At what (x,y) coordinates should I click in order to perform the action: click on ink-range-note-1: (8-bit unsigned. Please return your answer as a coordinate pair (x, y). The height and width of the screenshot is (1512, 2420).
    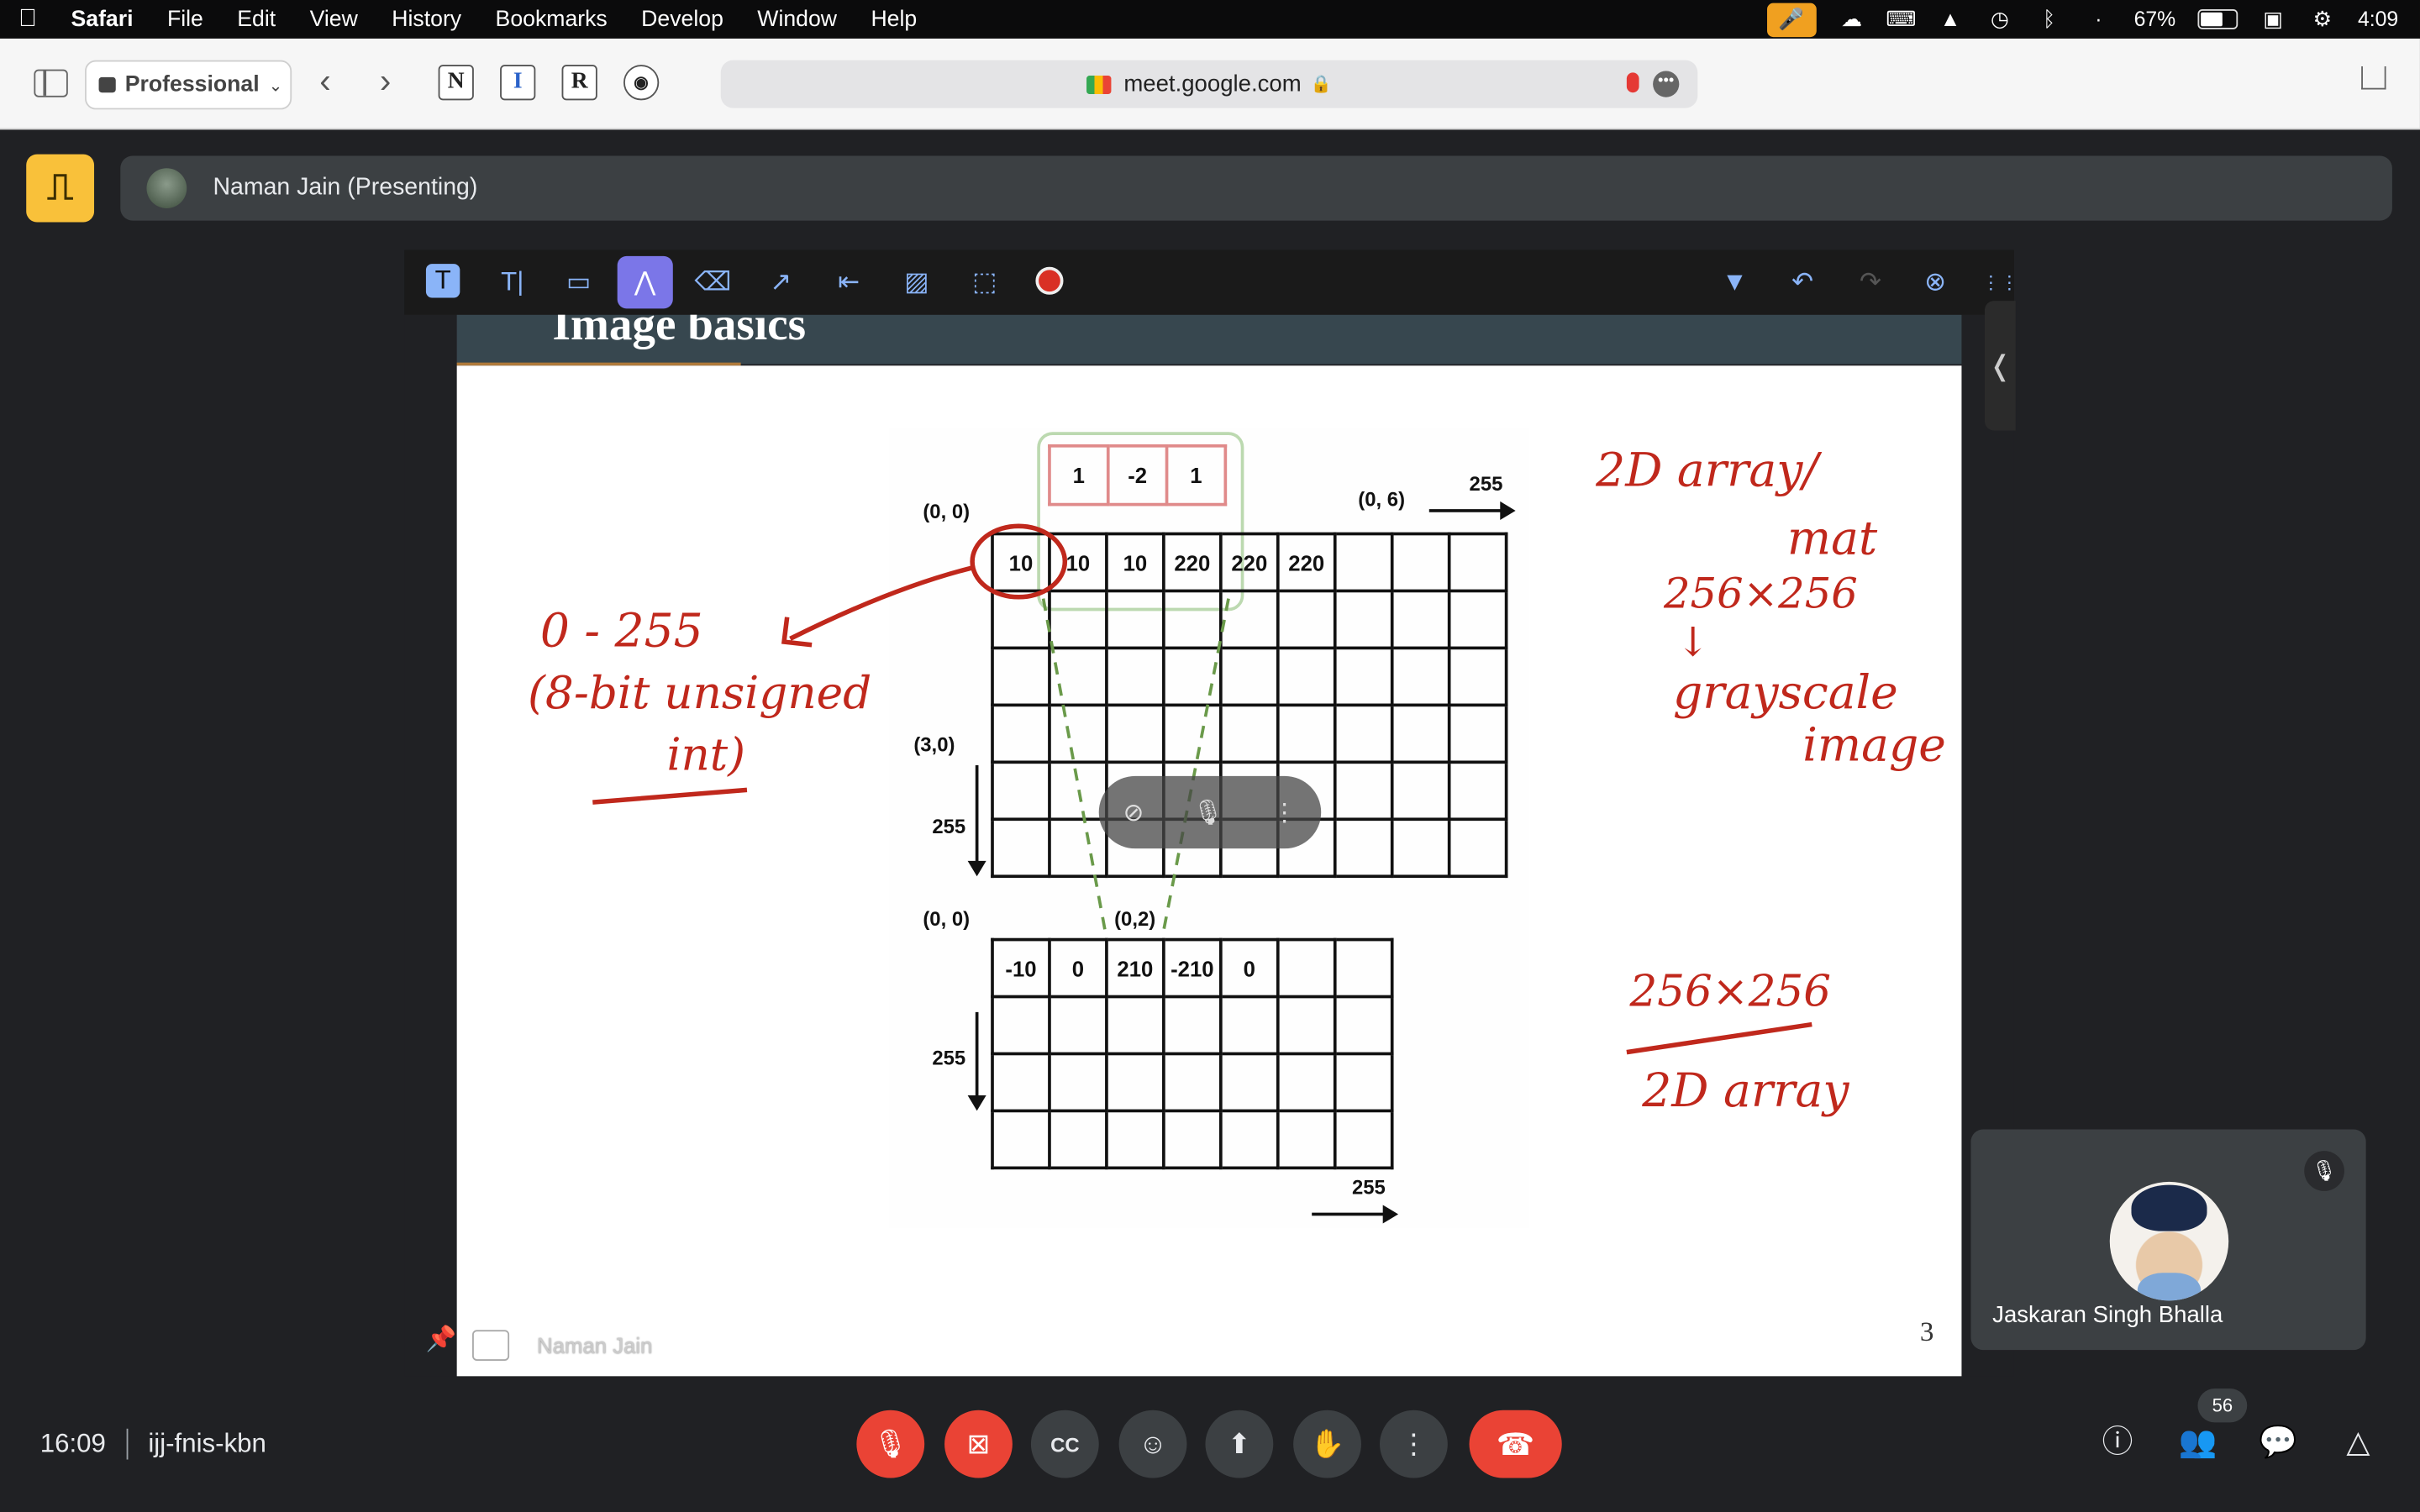
    Looking at the image, I should click on (700, 692).